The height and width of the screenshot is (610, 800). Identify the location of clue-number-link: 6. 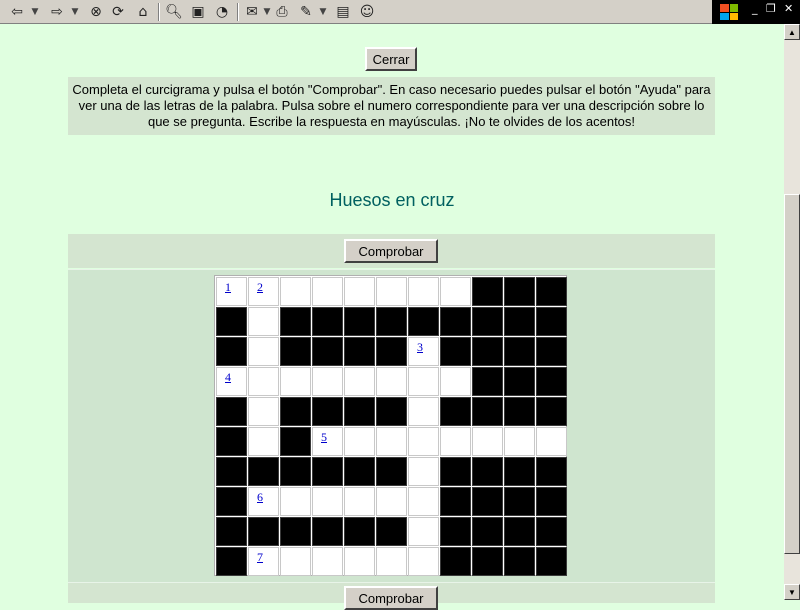
(260, 497).